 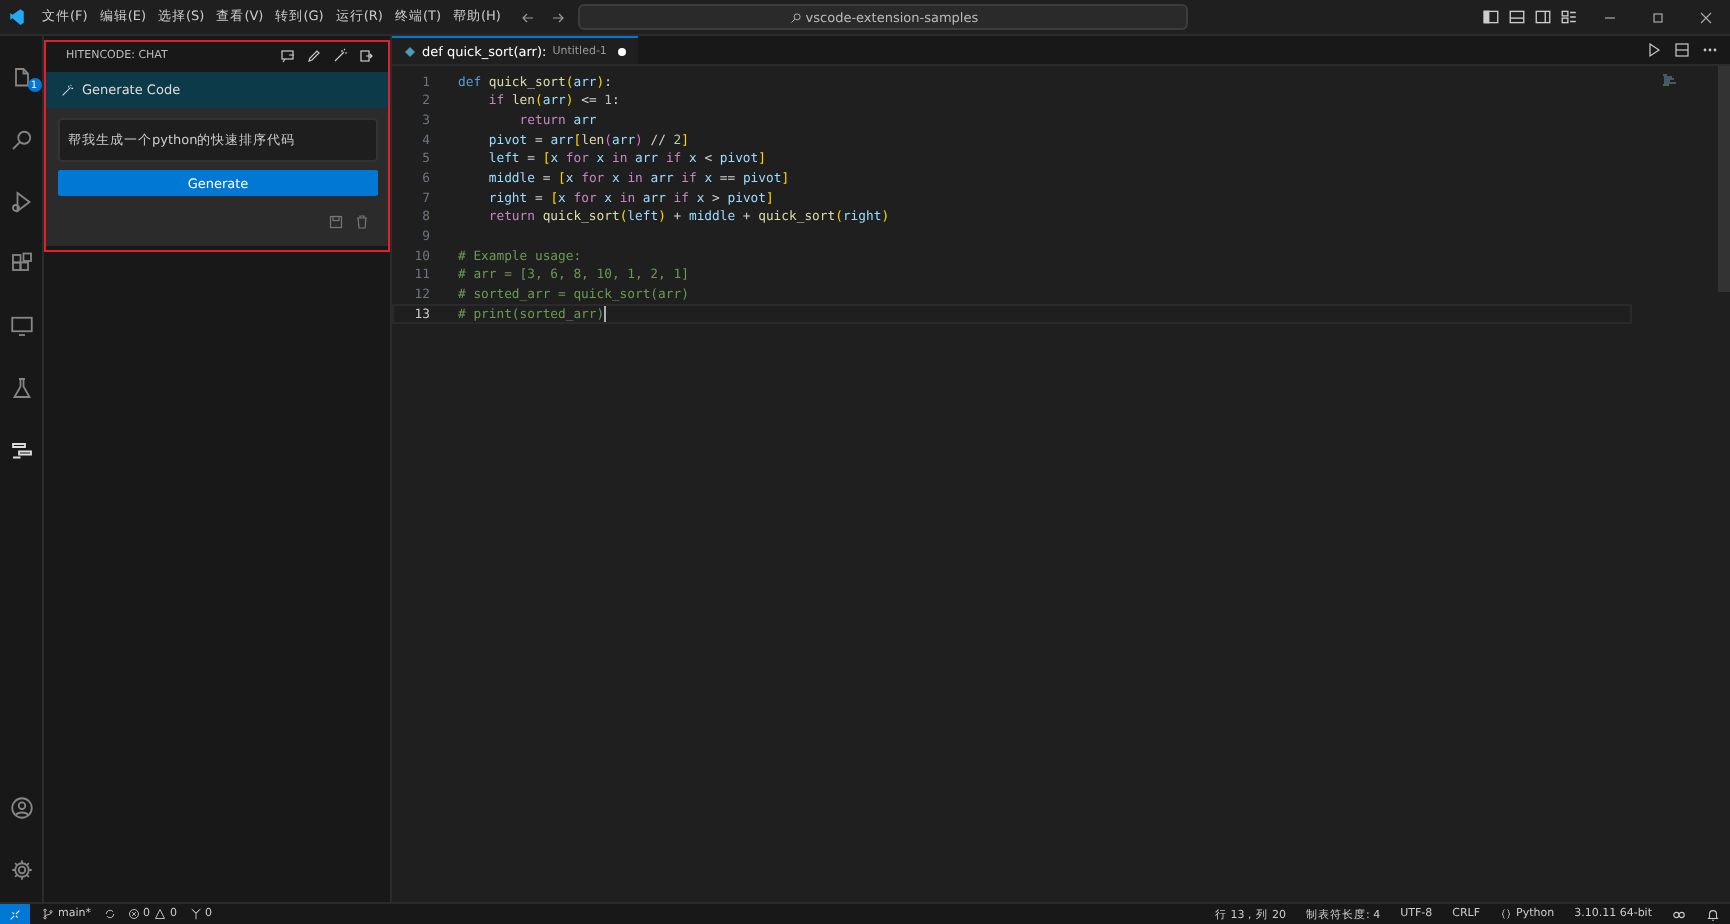 What do you see at coordinates (17, 17) in the screenshot?
I see `vscode-logo` at bounding box center [17, 17].